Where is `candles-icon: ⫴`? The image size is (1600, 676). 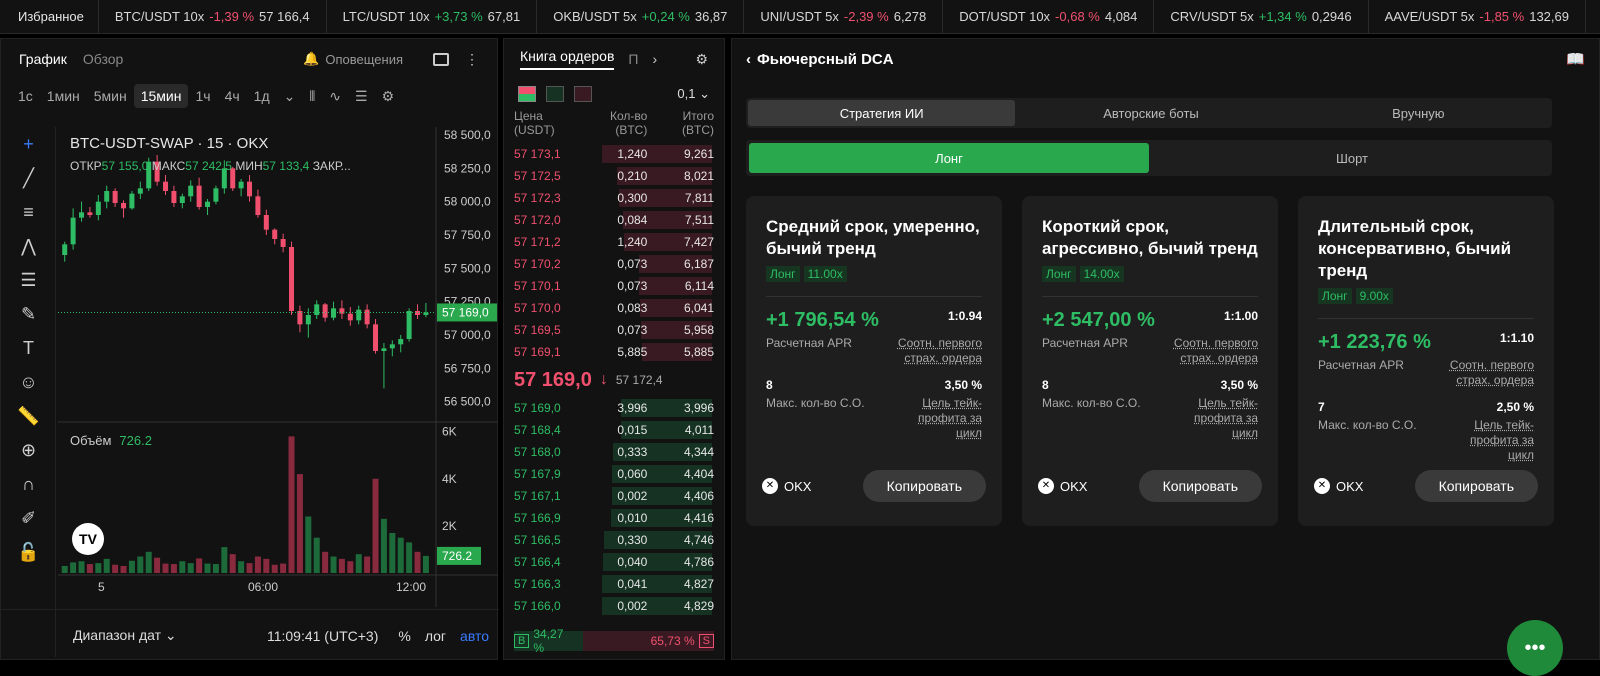 candles-icon: ⫴ is located at coordinates (312, 96).